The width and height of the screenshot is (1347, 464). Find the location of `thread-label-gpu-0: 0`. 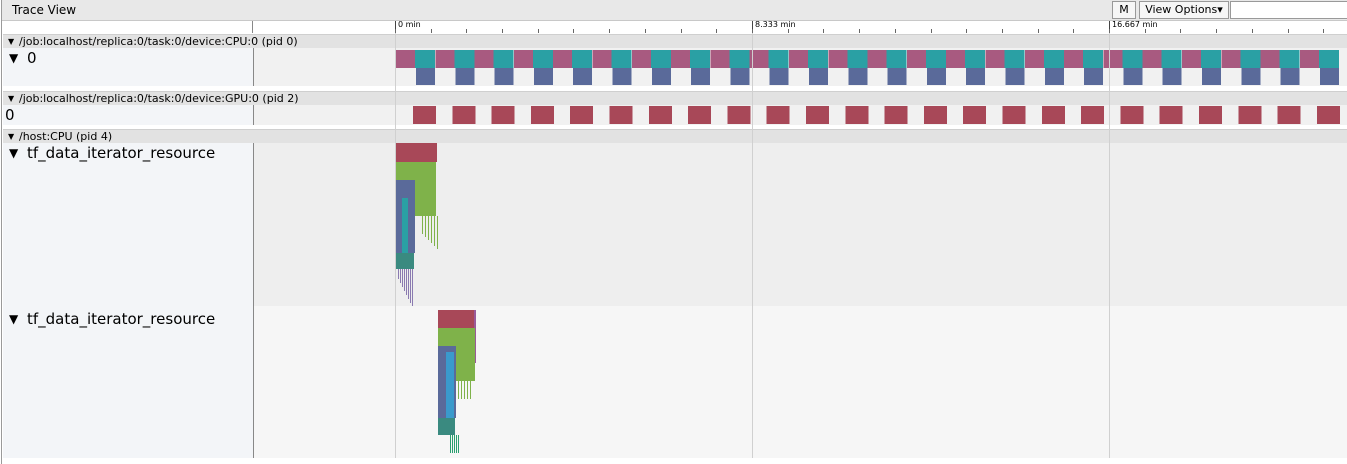

thread-label-gpu-0: 0 is located at coordinates (128, 115).